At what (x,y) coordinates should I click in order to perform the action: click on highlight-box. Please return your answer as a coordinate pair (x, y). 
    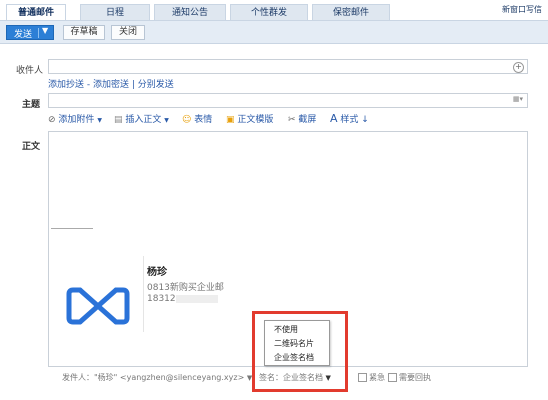
    Looking at the image, I should click on (300, 351).